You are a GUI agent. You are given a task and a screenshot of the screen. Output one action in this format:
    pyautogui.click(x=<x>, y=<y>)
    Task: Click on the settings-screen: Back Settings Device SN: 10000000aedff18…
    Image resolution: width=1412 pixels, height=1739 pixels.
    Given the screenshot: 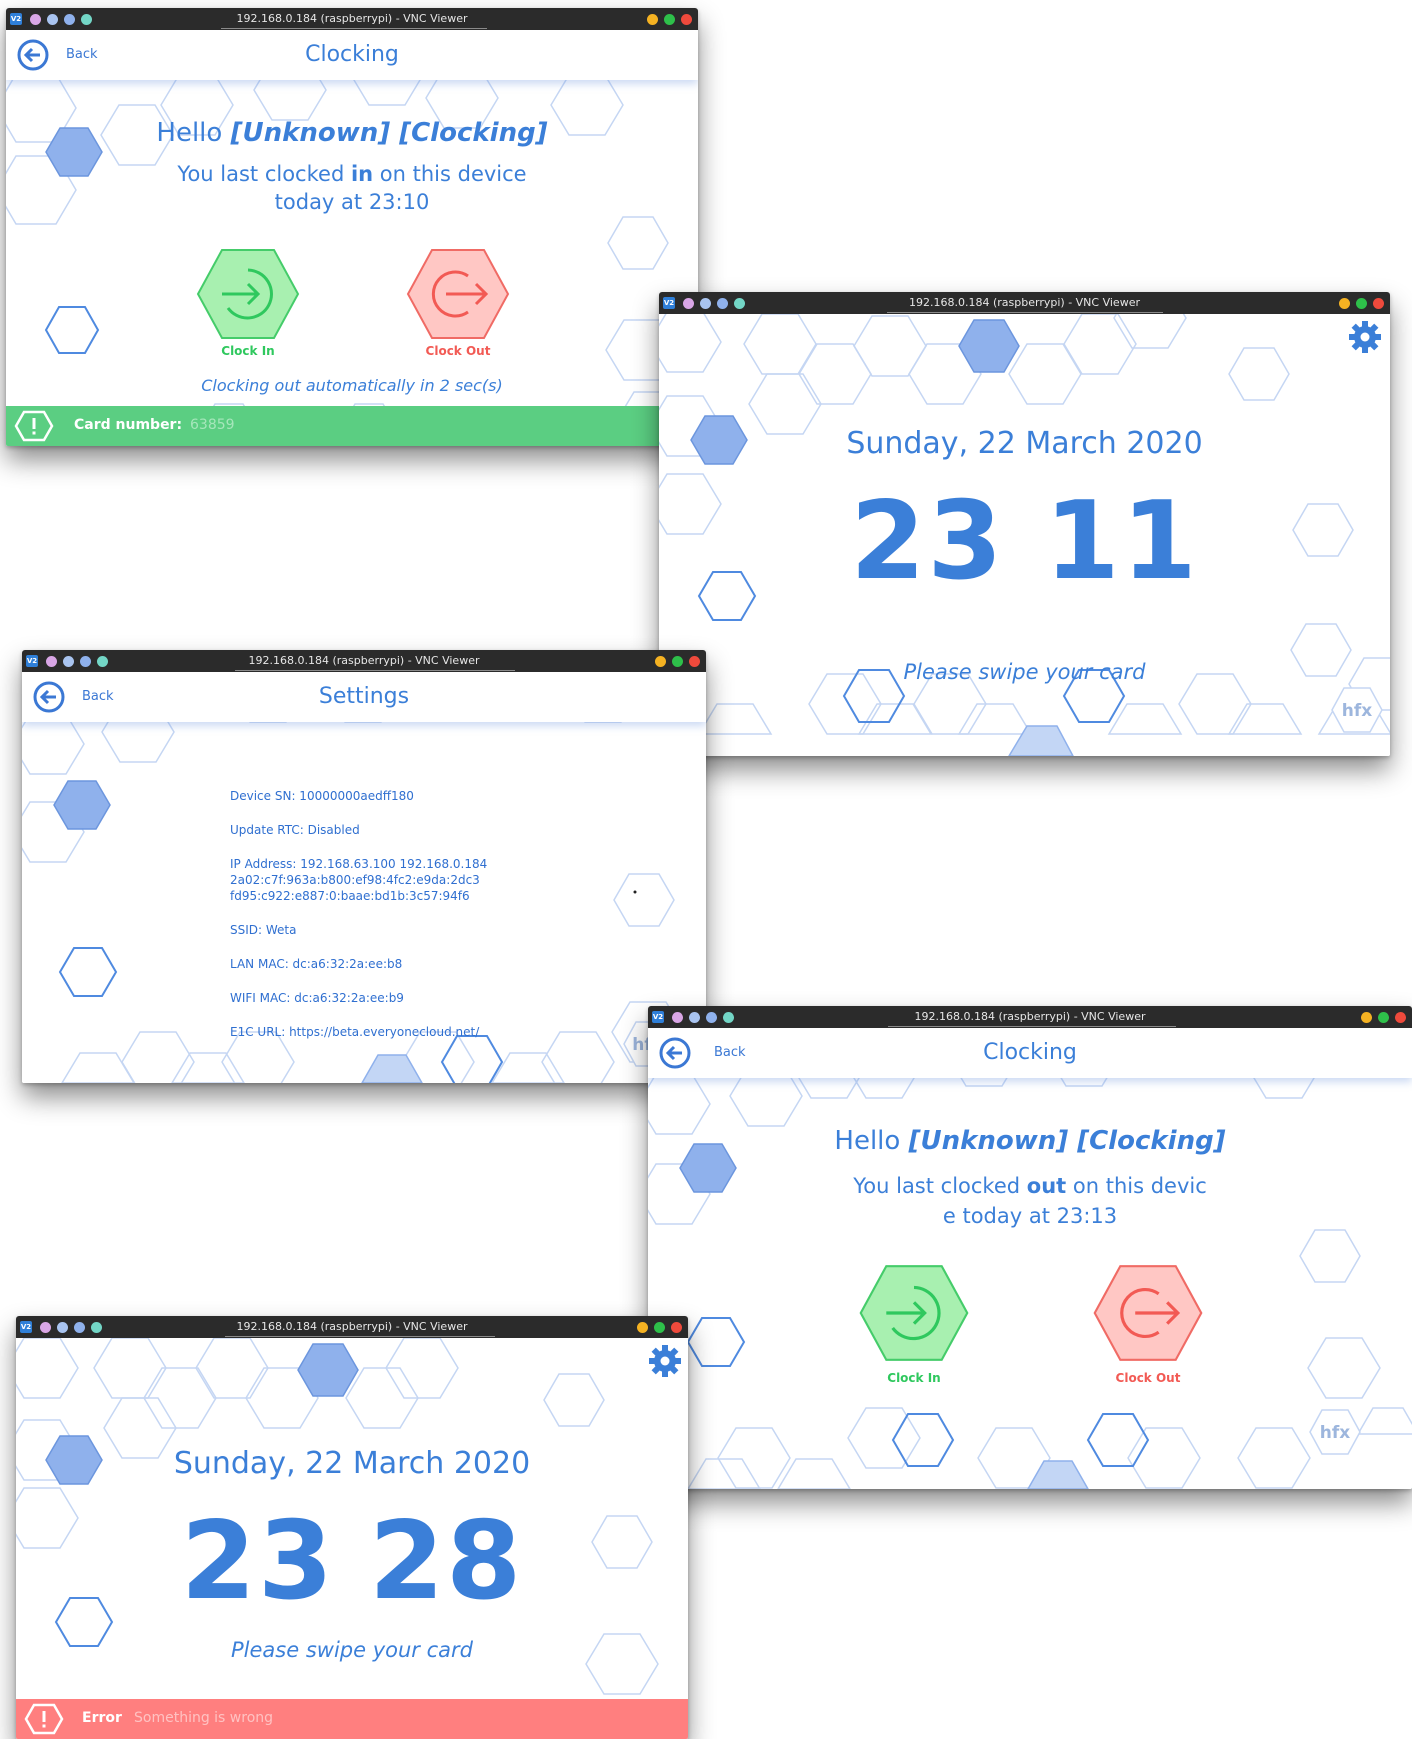 What is the action you would take?
    pyautogui.click(x=364, y=877)
    